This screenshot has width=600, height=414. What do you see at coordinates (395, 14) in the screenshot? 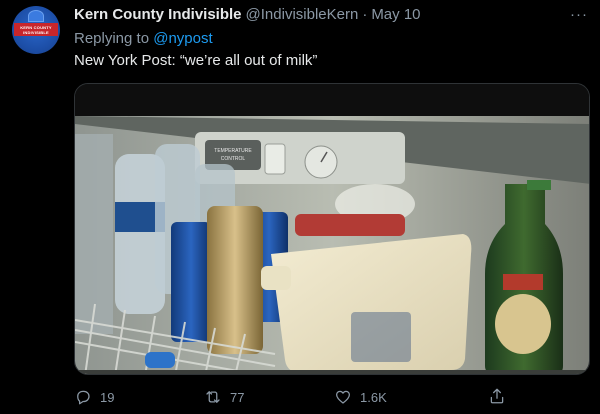
I see `tweet-date: May 10` at bounding box center [395, 14].